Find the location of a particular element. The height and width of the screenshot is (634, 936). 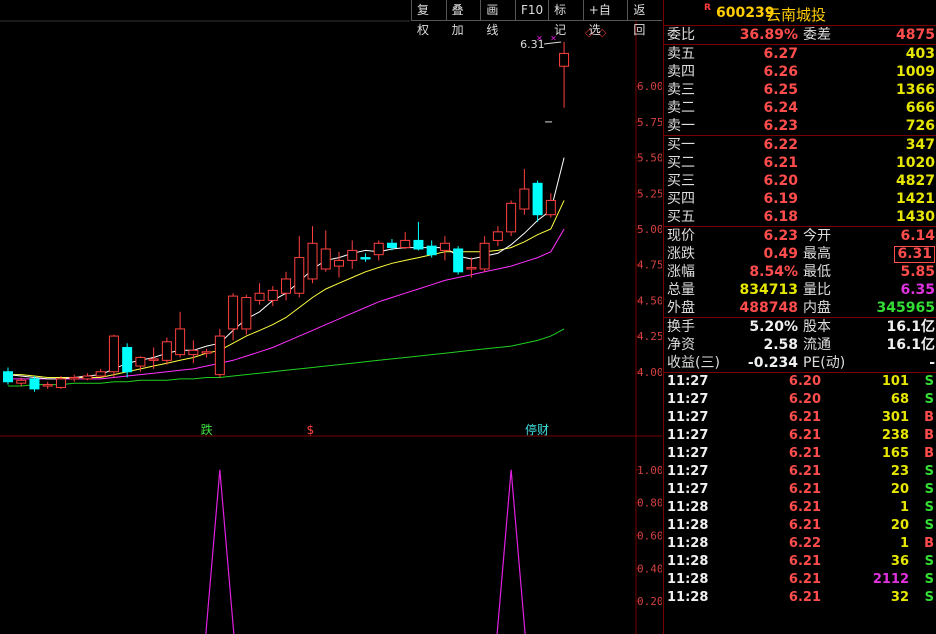

fuquan-button: 复权 is located at coordinates (428, 18).